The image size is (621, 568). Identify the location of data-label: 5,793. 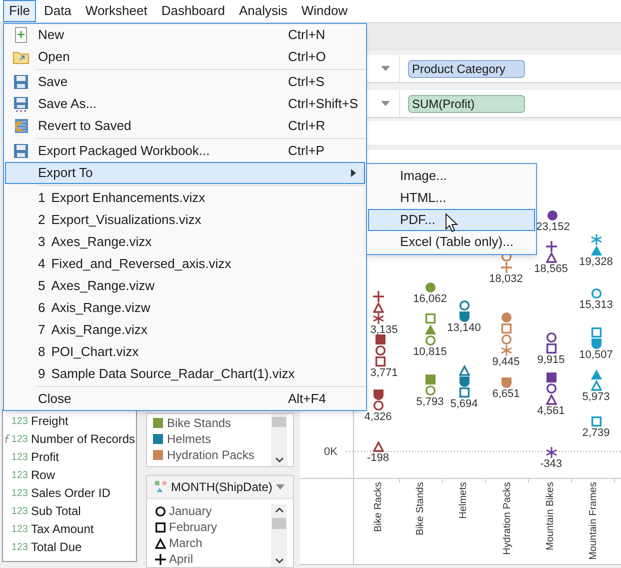
(430, 402).